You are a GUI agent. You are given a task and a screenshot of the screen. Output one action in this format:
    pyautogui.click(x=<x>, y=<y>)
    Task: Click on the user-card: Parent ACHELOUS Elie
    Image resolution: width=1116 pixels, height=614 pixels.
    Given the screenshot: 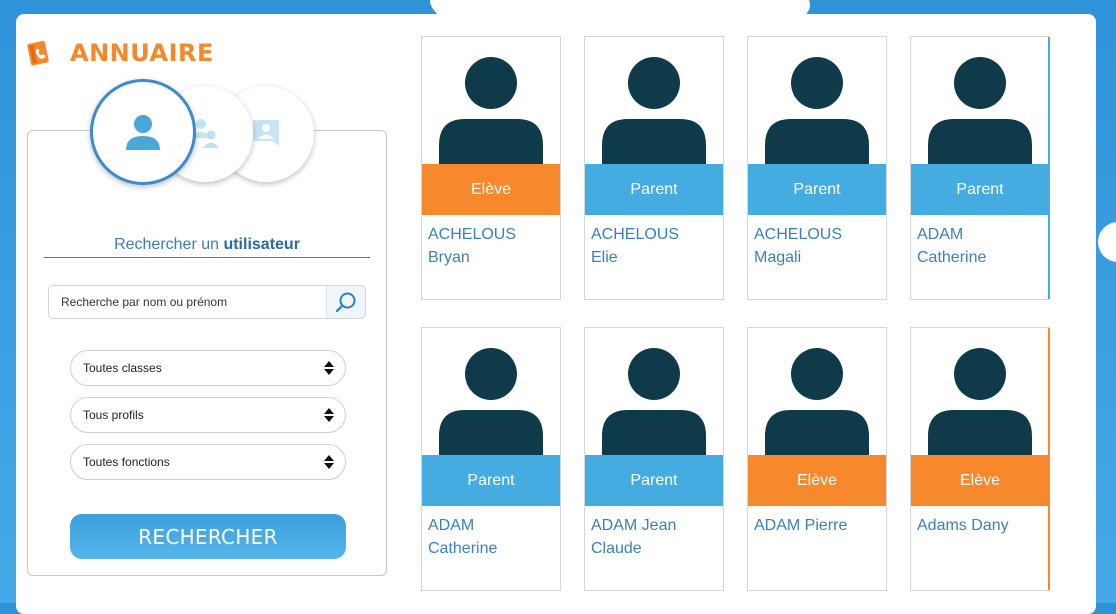 What is the action you would take?
    pyautogui.click(x=654, y=168)
    